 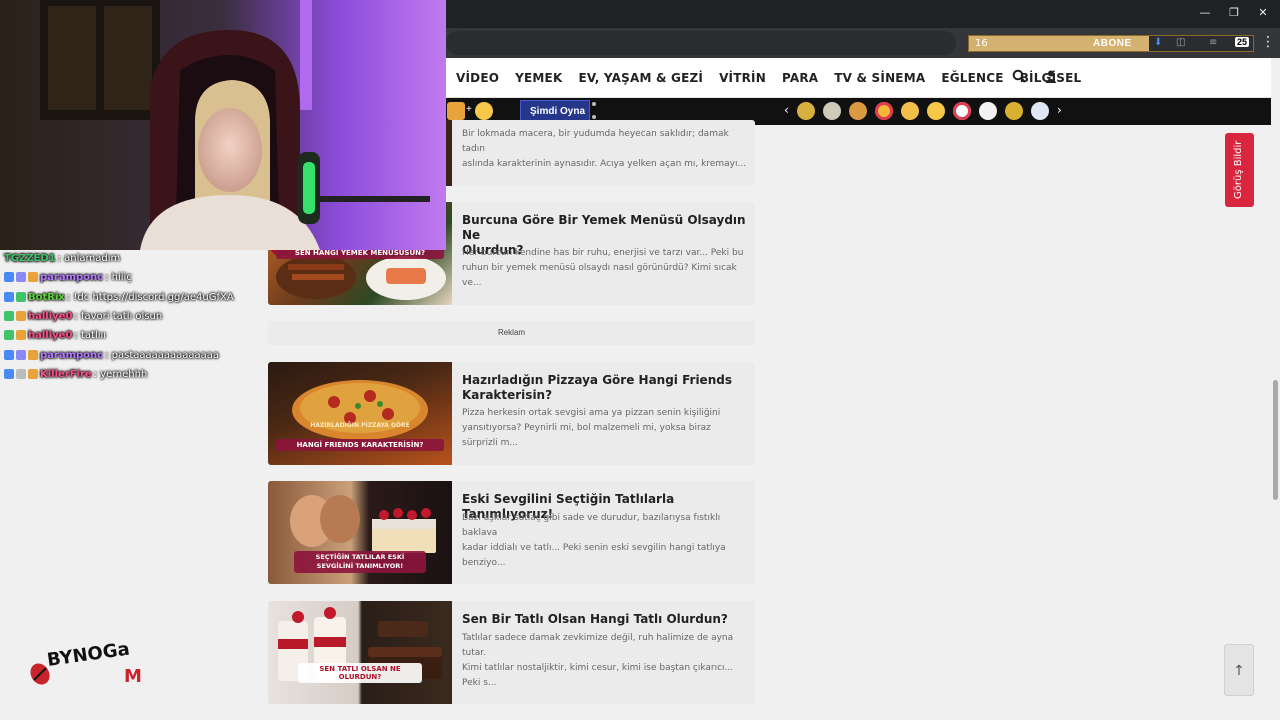 I want to click on scrollbar-thumb, so click(x=1275, y=440).